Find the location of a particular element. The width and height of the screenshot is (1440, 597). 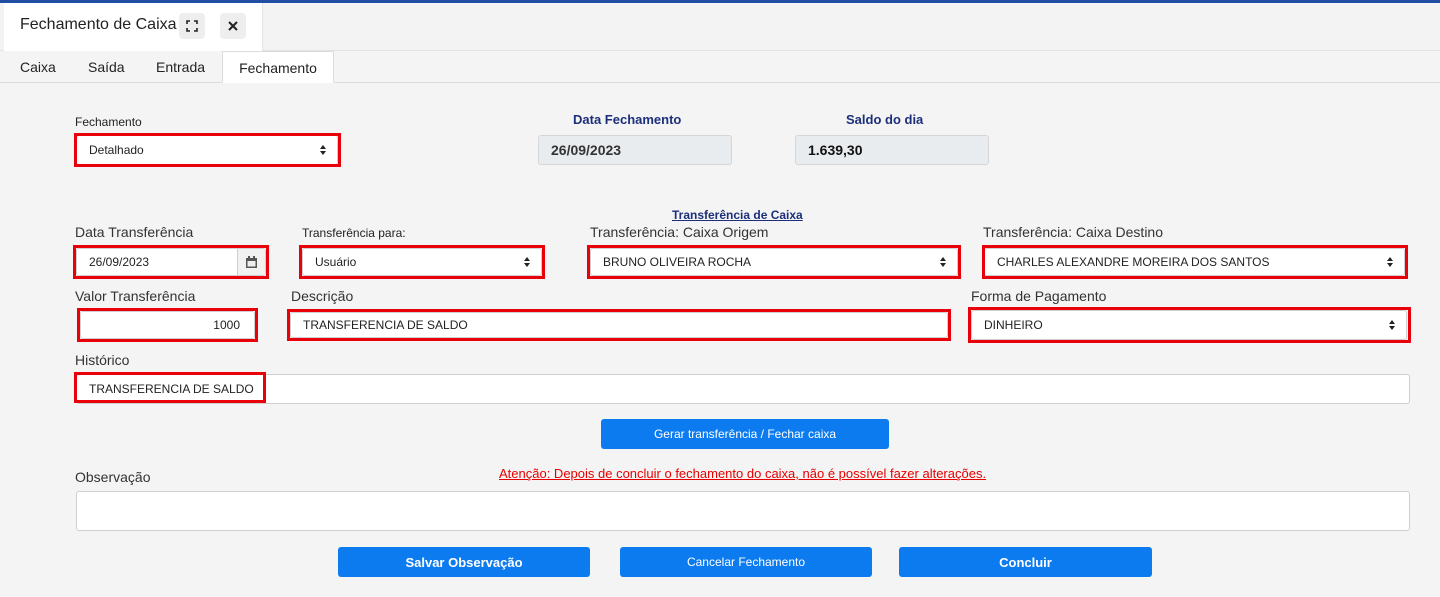

window-tab: Fechamento de Caixa is located at coordinates (133, 27).